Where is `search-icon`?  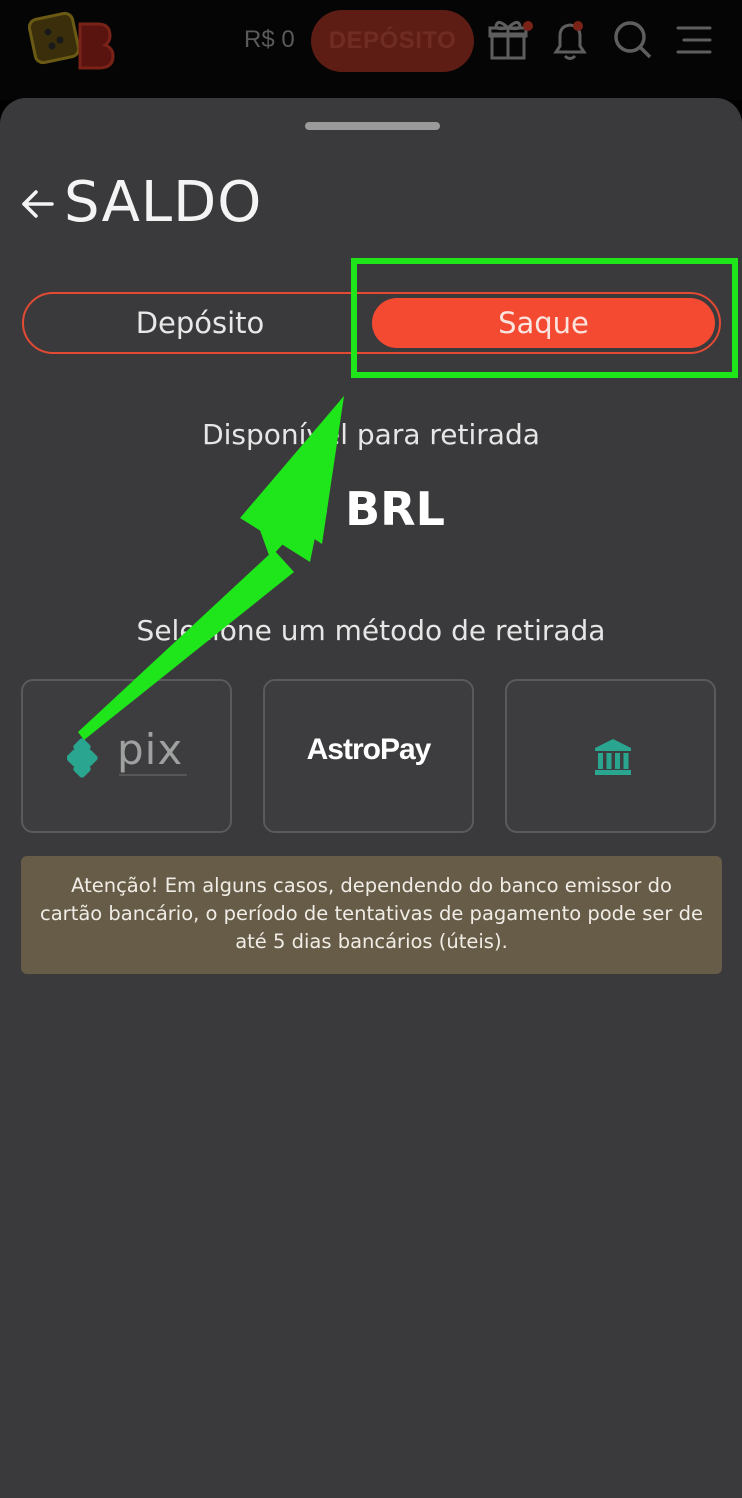 search-icon is located at coordinates (632, 40).